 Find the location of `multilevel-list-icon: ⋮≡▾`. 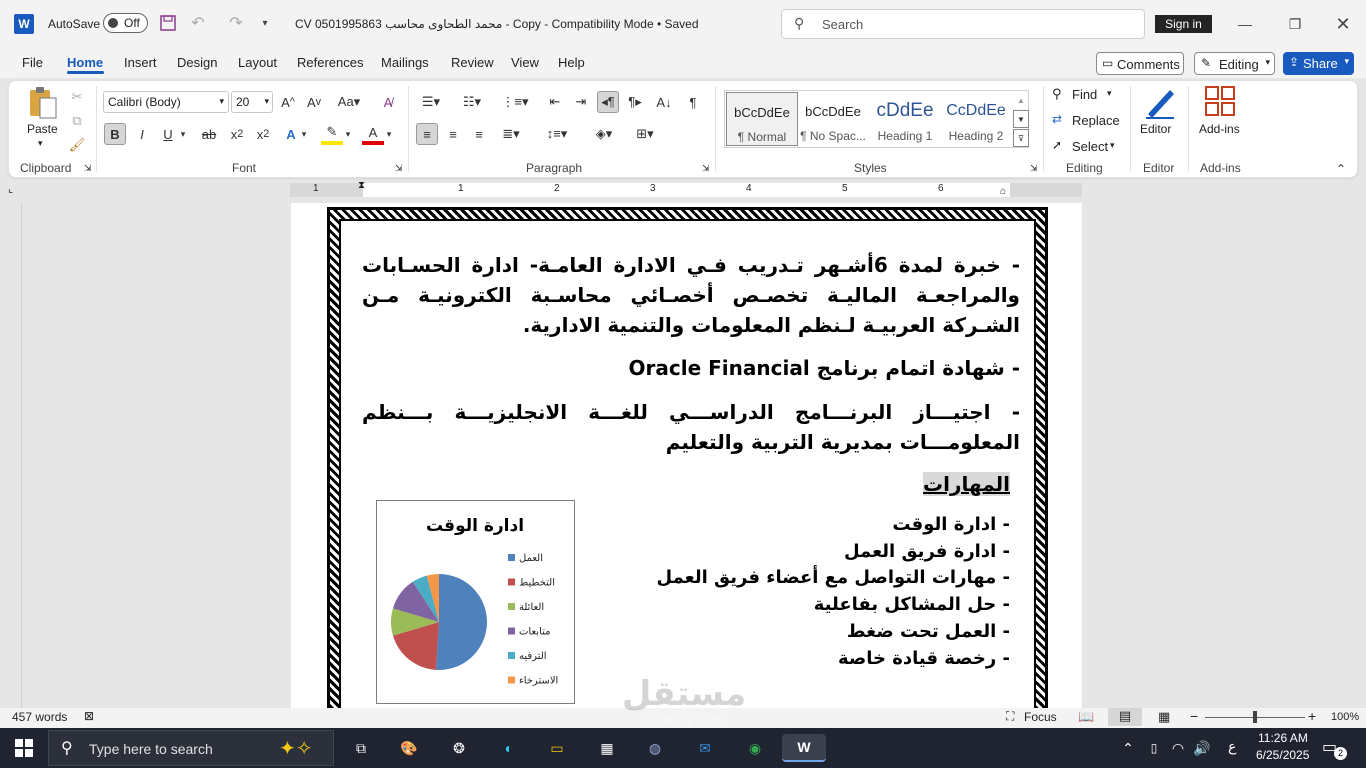

multilevel-list-icon: ⋮≡▾ is located at coordinates (515, 102).